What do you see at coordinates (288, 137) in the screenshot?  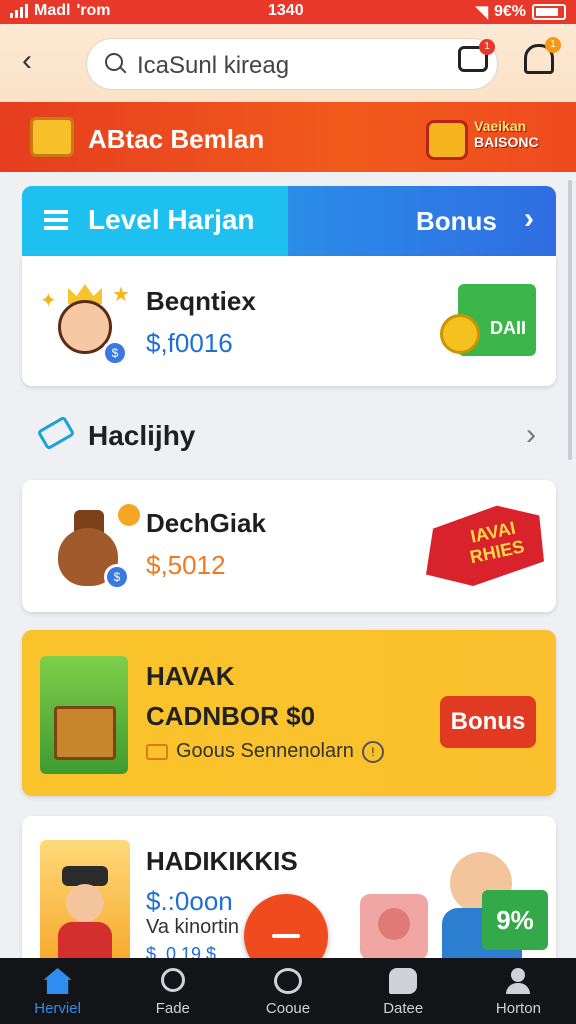 I see `promo-banner: ABtac Bemlan Vaeikan BAISONC` at bounding box center [288, 137].